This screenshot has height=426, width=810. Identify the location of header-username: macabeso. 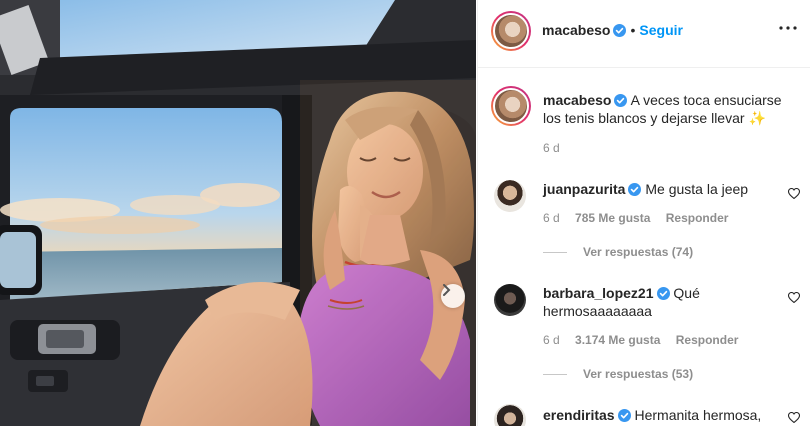
(576, 30).